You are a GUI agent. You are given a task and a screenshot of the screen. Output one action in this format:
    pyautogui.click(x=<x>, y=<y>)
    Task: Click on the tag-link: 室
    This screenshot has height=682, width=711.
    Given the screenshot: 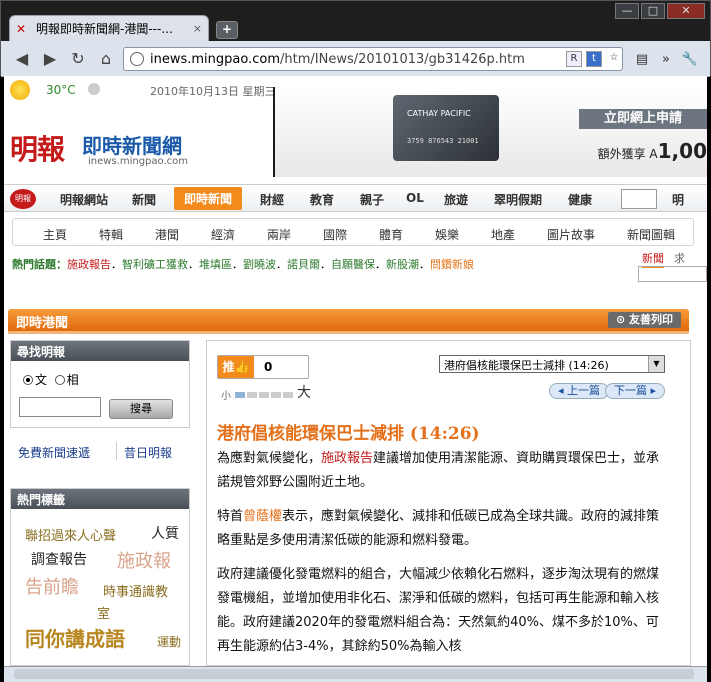 What is the action you would take?
    pyautogui.click(x=103, y=612)
    